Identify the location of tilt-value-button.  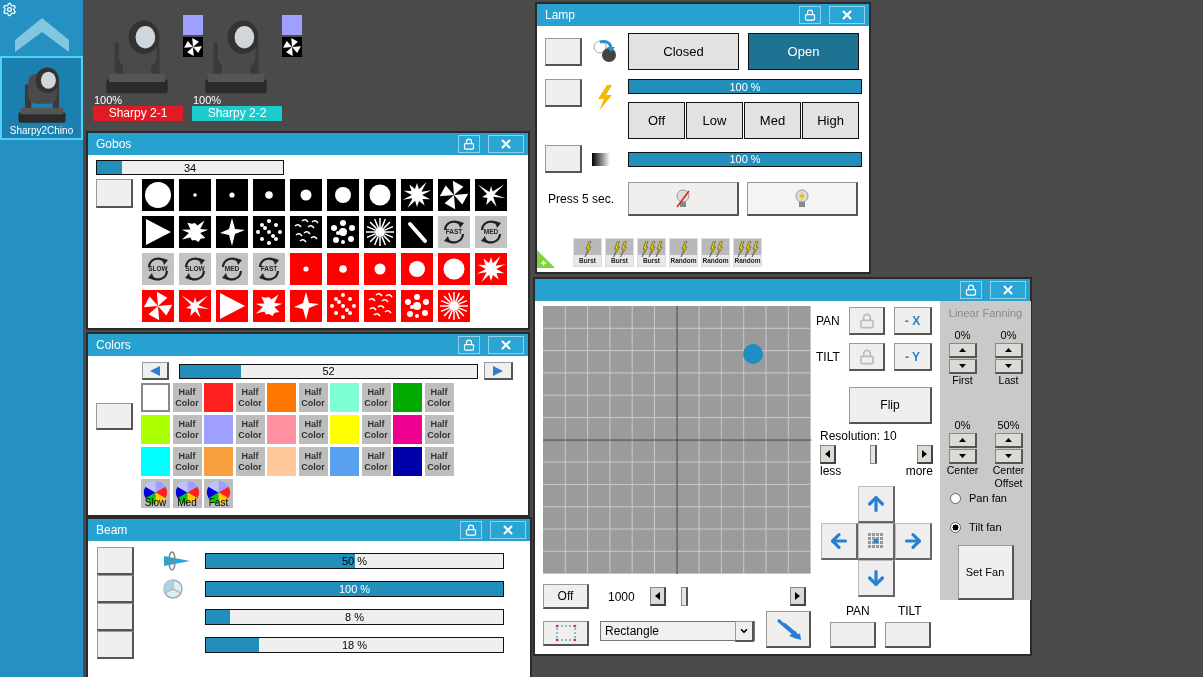
(908, 635).